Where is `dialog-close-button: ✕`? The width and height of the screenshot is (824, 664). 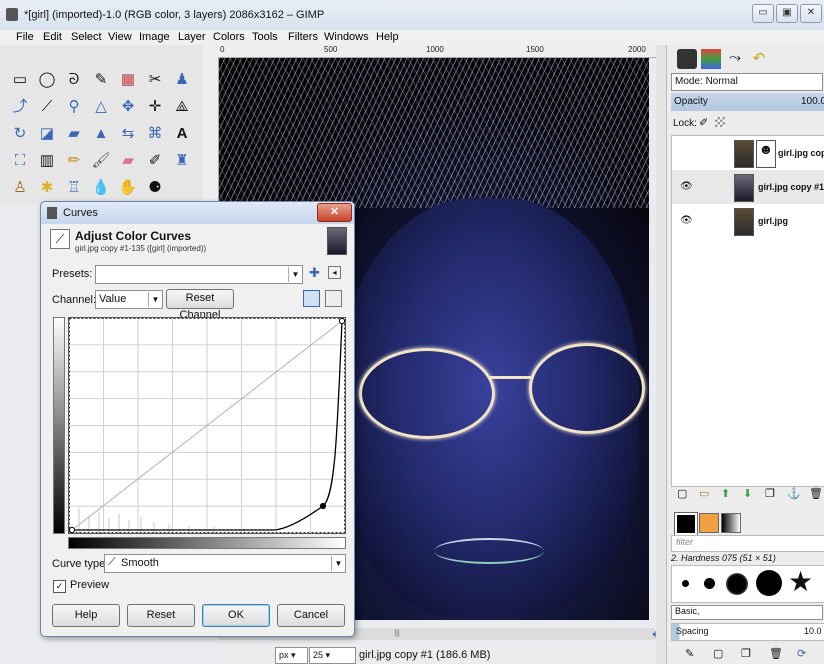
dialog-close-button: ✕ is located at coordinates (334, 212).